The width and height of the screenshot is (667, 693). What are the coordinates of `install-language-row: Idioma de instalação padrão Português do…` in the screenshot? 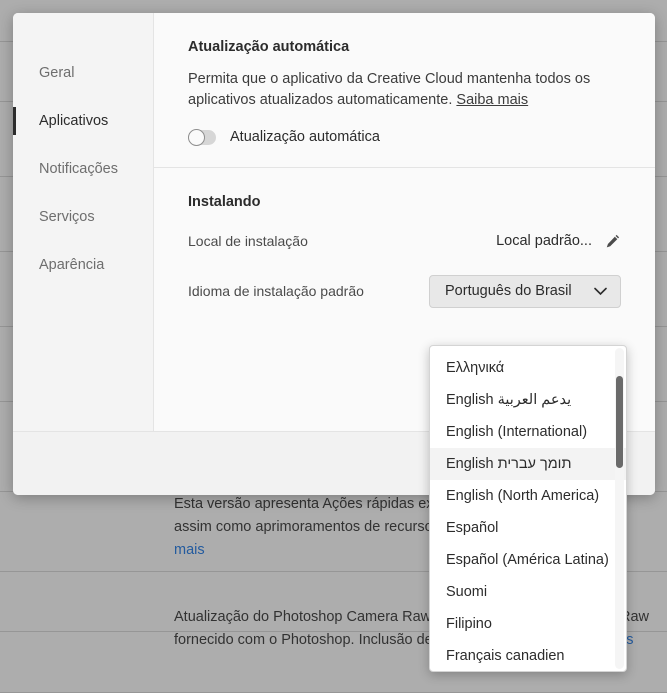 It's located at (404, 291).